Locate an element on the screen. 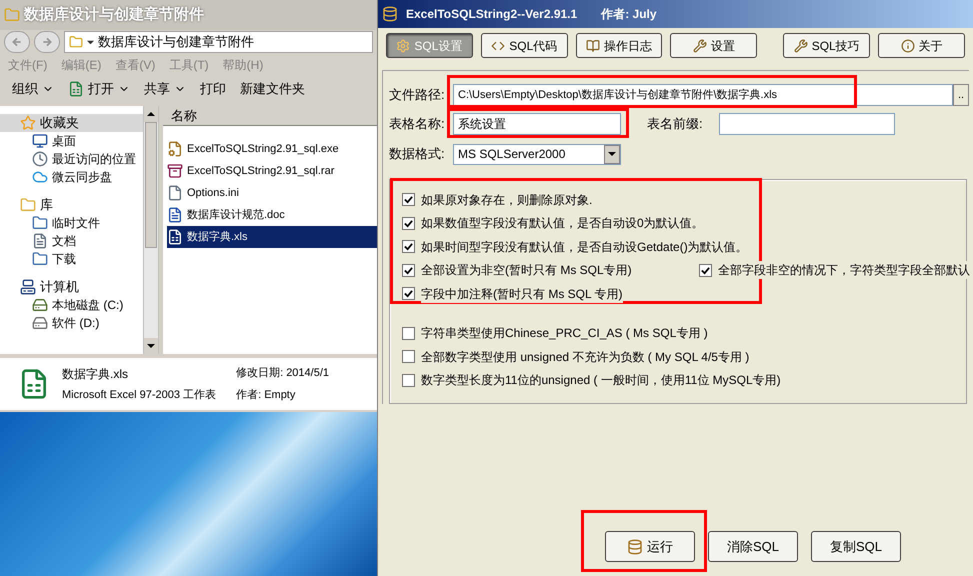 The image size is (973, 576). cloud-icon is located at coordinates (40, 177).